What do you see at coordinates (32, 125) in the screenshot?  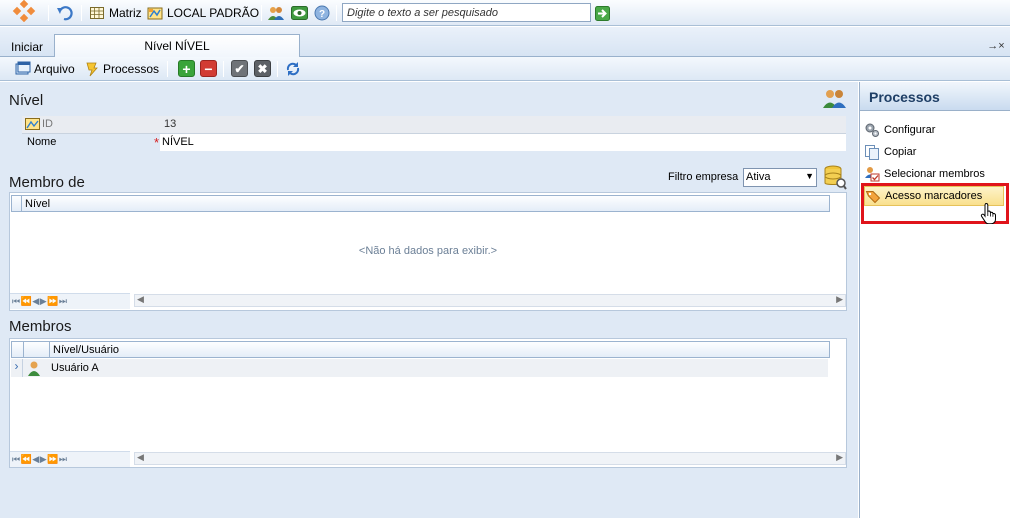 I see `id-field-icon` at bounding box center [32, 125].